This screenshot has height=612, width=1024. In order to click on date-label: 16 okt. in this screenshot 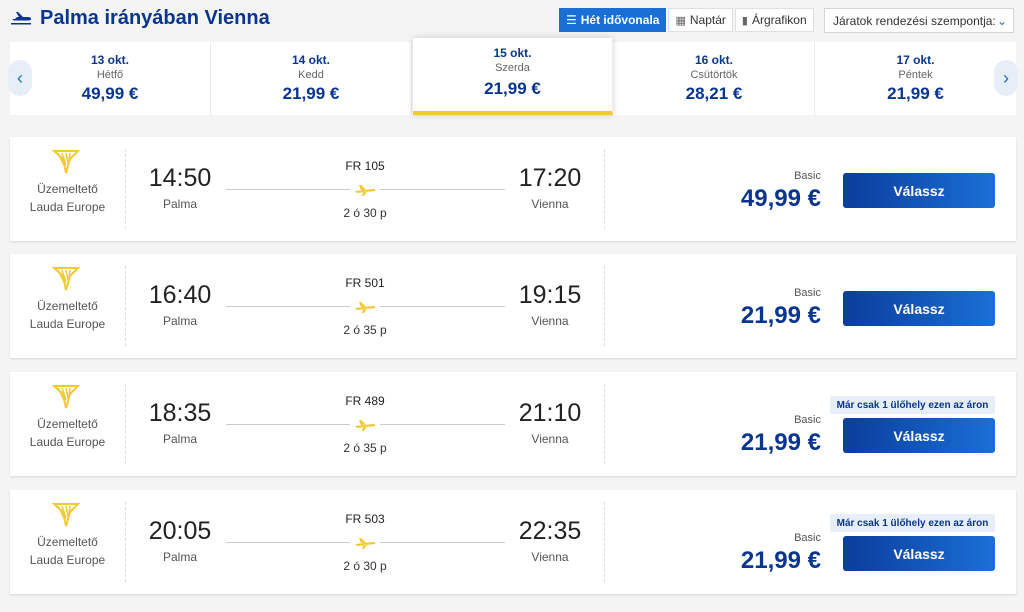, I will do `click(713, 60)`.